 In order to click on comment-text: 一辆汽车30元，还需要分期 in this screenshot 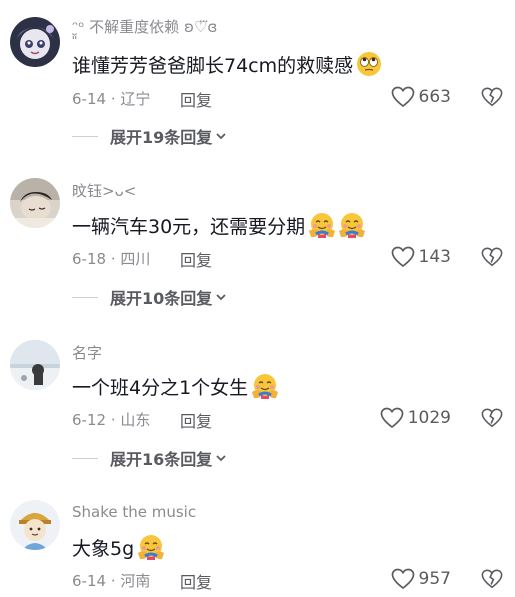, I will do `click(219, 225)`.